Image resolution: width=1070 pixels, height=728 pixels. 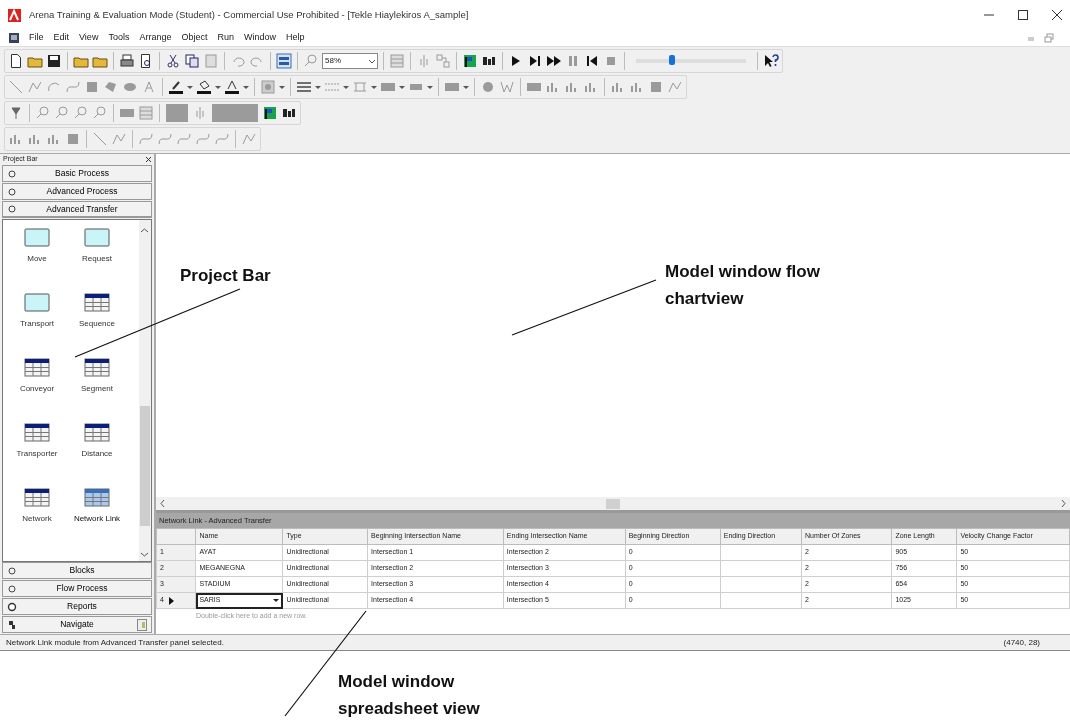 I want to click on print-icon, so click(x=127, y=61).